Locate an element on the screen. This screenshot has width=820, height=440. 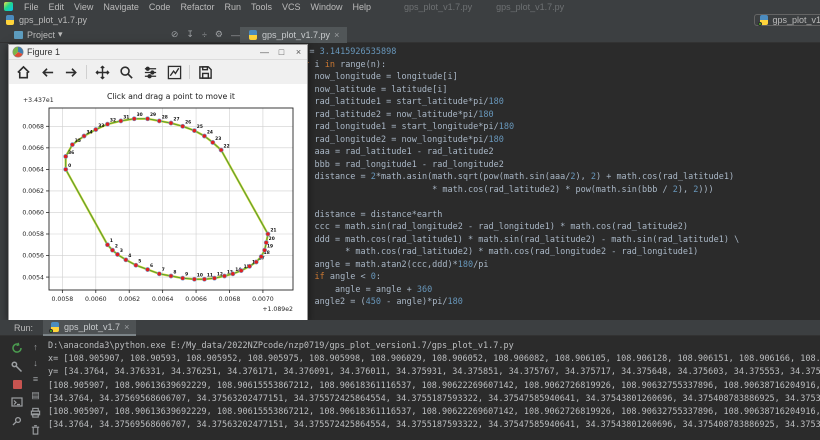
hide-circle-icon: ⊘ is located at coordinates (175, 34).